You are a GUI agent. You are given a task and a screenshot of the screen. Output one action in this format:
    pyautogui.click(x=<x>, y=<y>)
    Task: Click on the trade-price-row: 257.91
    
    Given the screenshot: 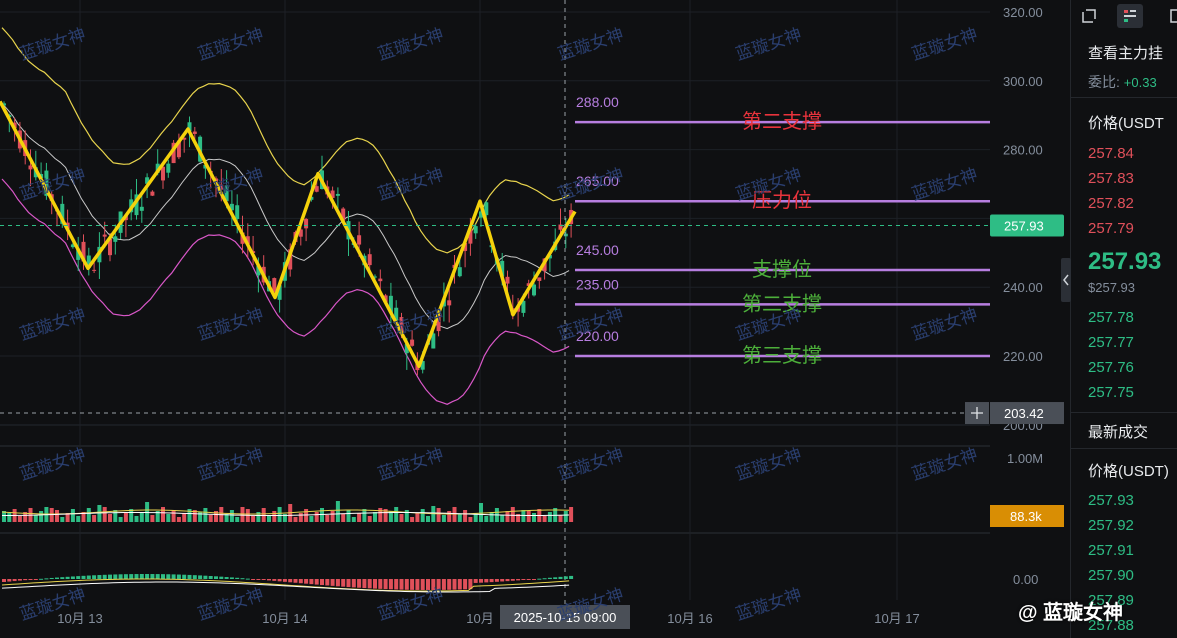 What is the action you would take?
    pyautogui.click(x=1111, y=550)
    